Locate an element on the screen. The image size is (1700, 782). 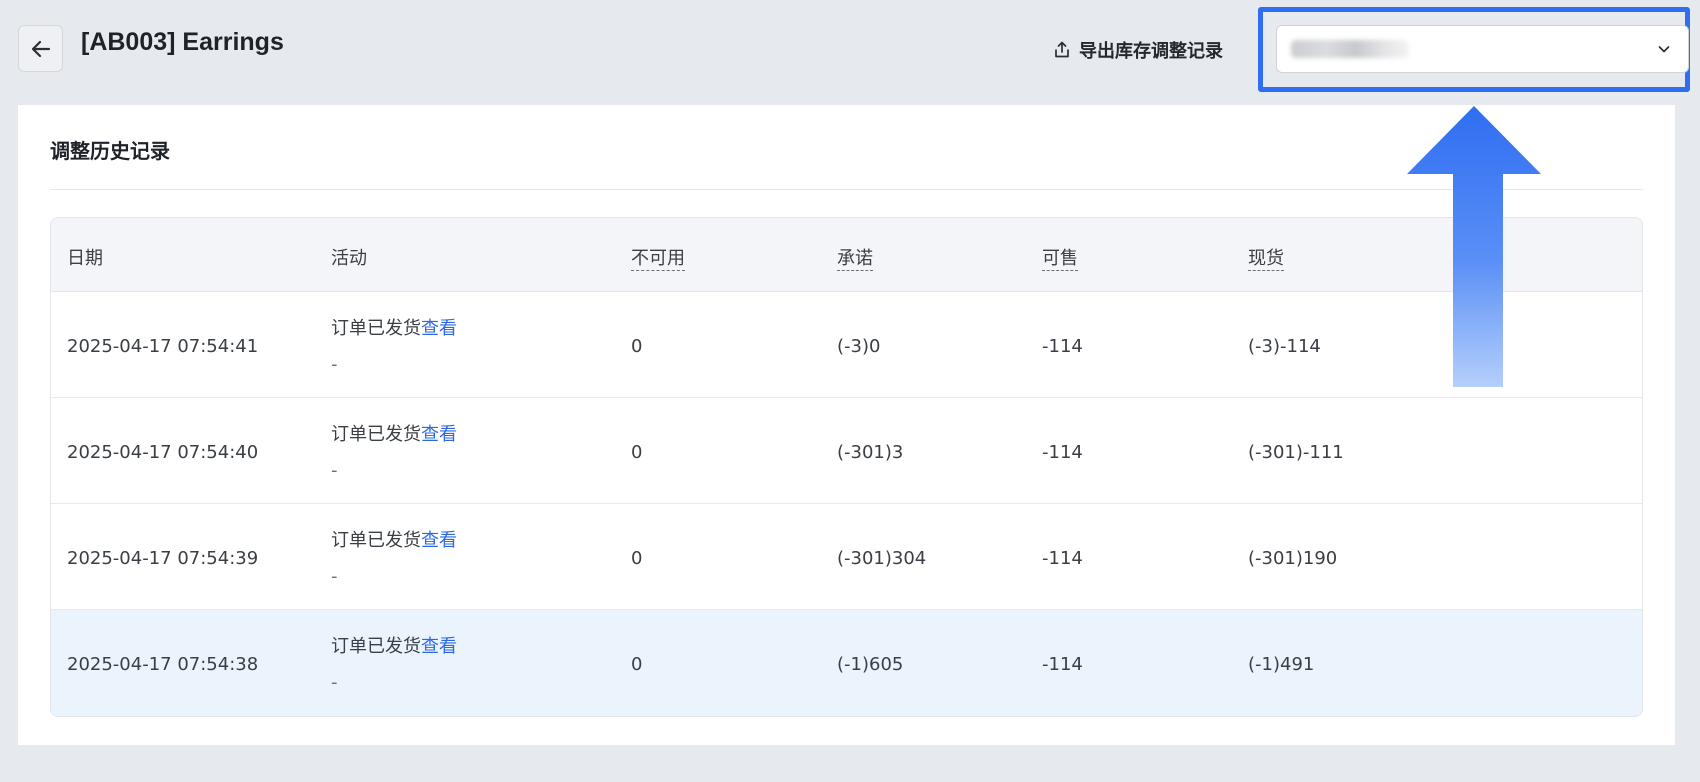
table-header: 日期 活动 不可用 承诺 可售 现货 is located at coordinates (846, 255).